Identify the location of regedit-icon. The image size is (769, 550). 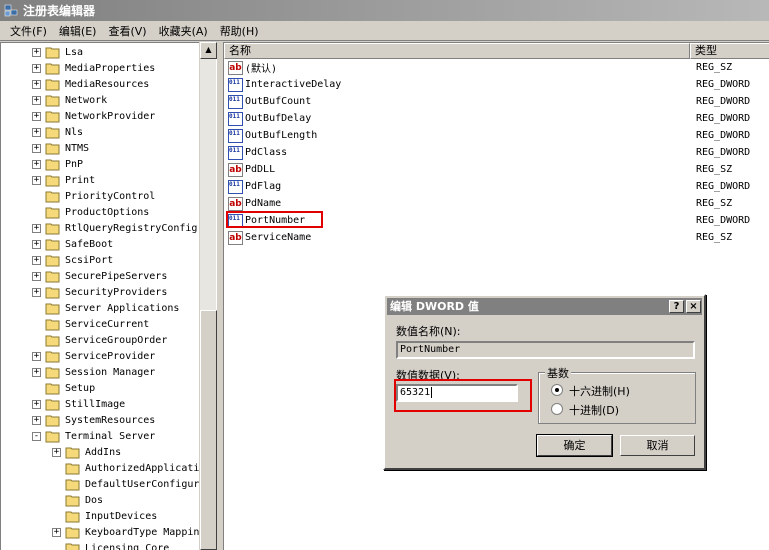
(11, 10).